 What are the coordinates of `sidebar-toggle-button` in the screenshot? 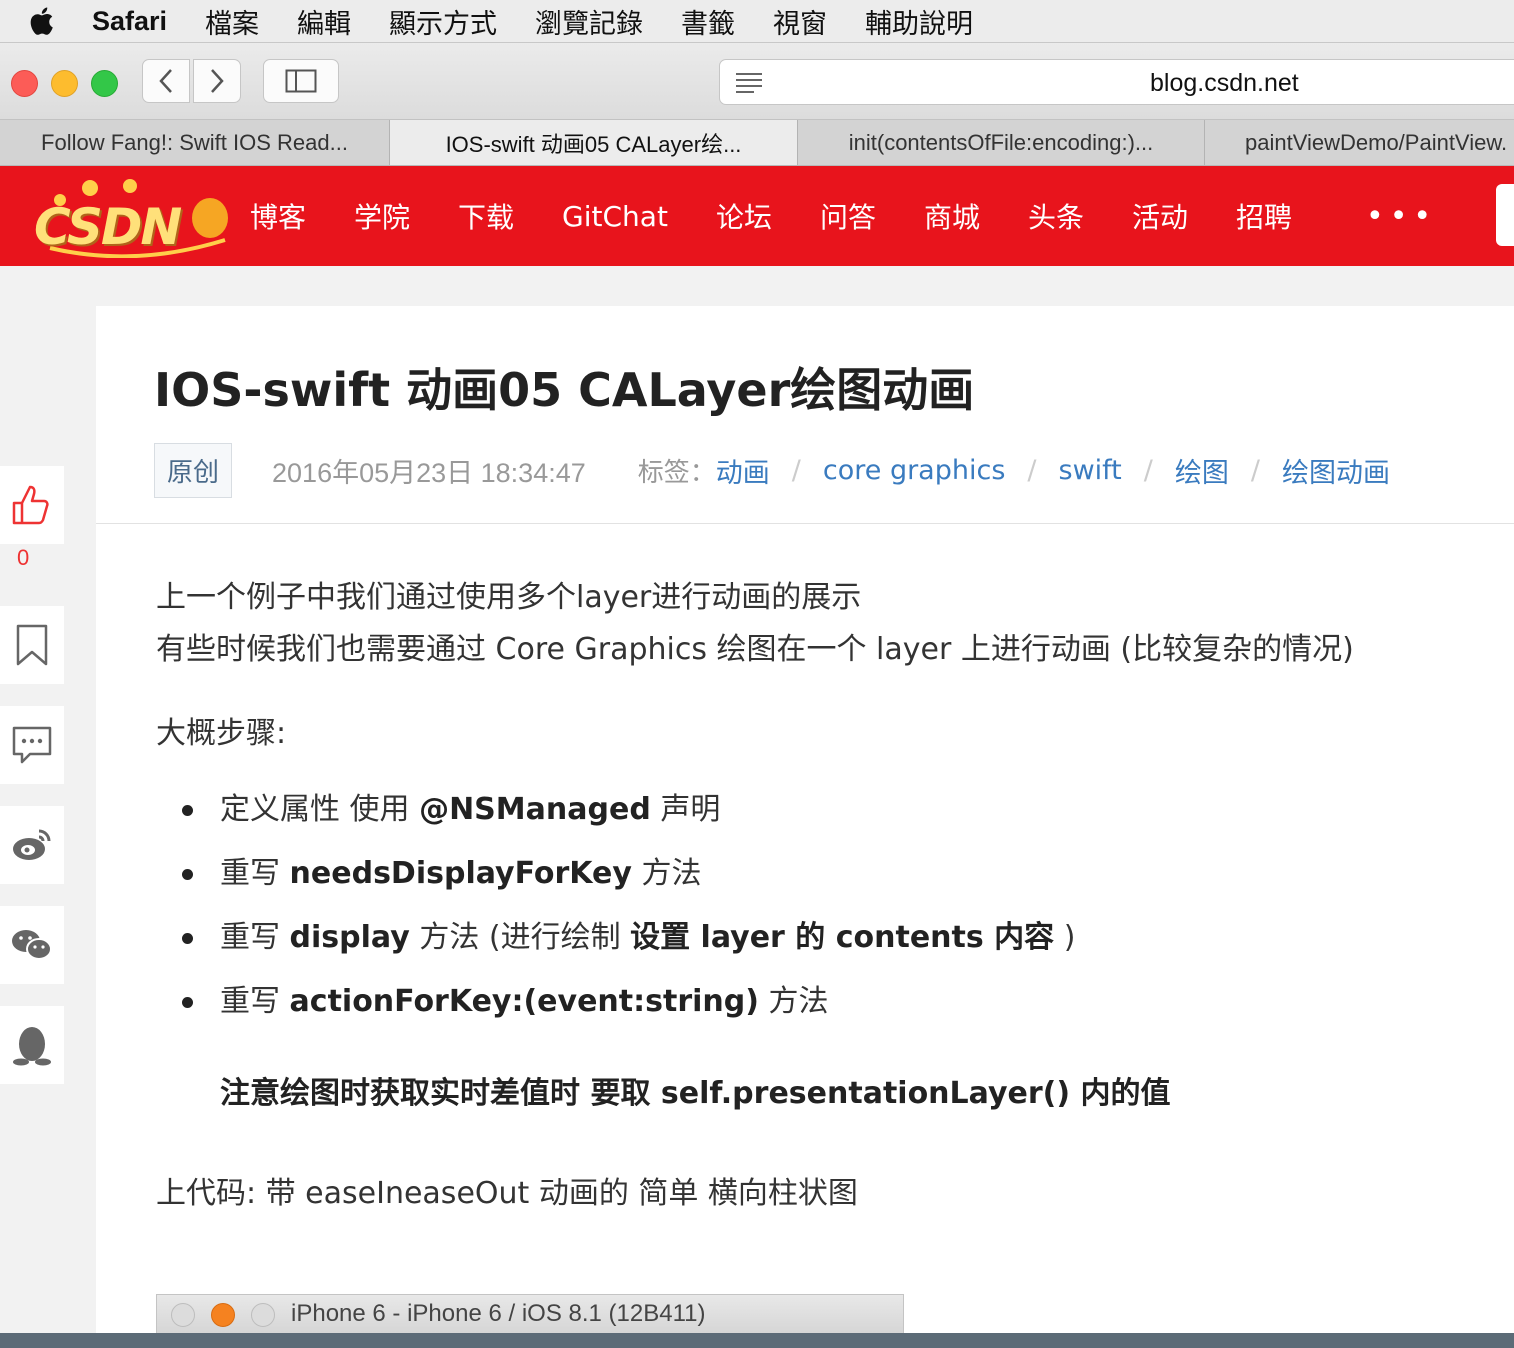 It's located at (301, 81).